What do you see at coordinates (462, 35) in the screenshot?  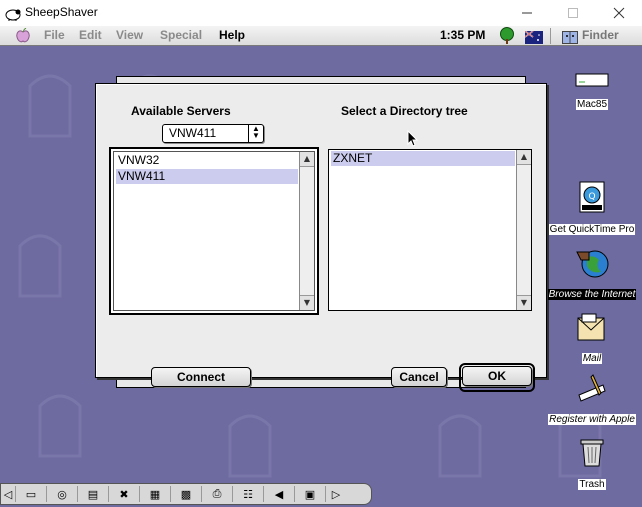 I see `menubar-clock: 1:35 PM` at bounding box center [462, 35].